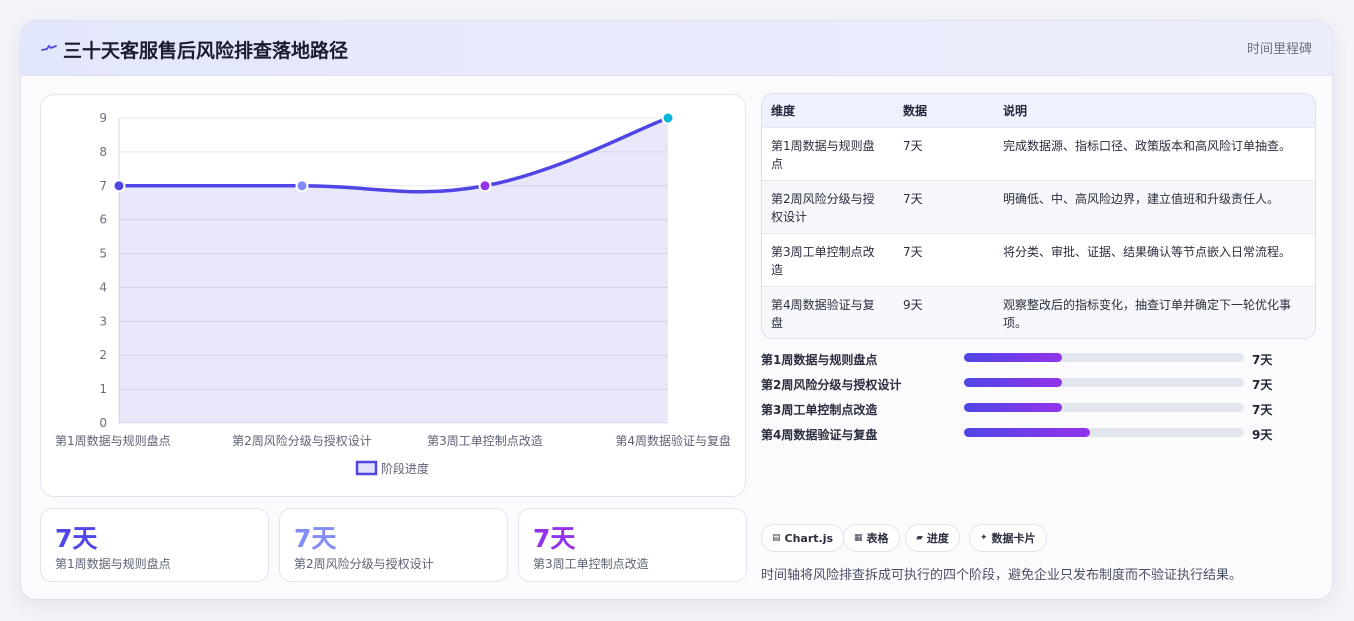 The image size is (1354, 621). Describe the element at coordinates (485, 441) in the screenshot. I see `x-tick-label: 第3周工单控制点改造` at that location.